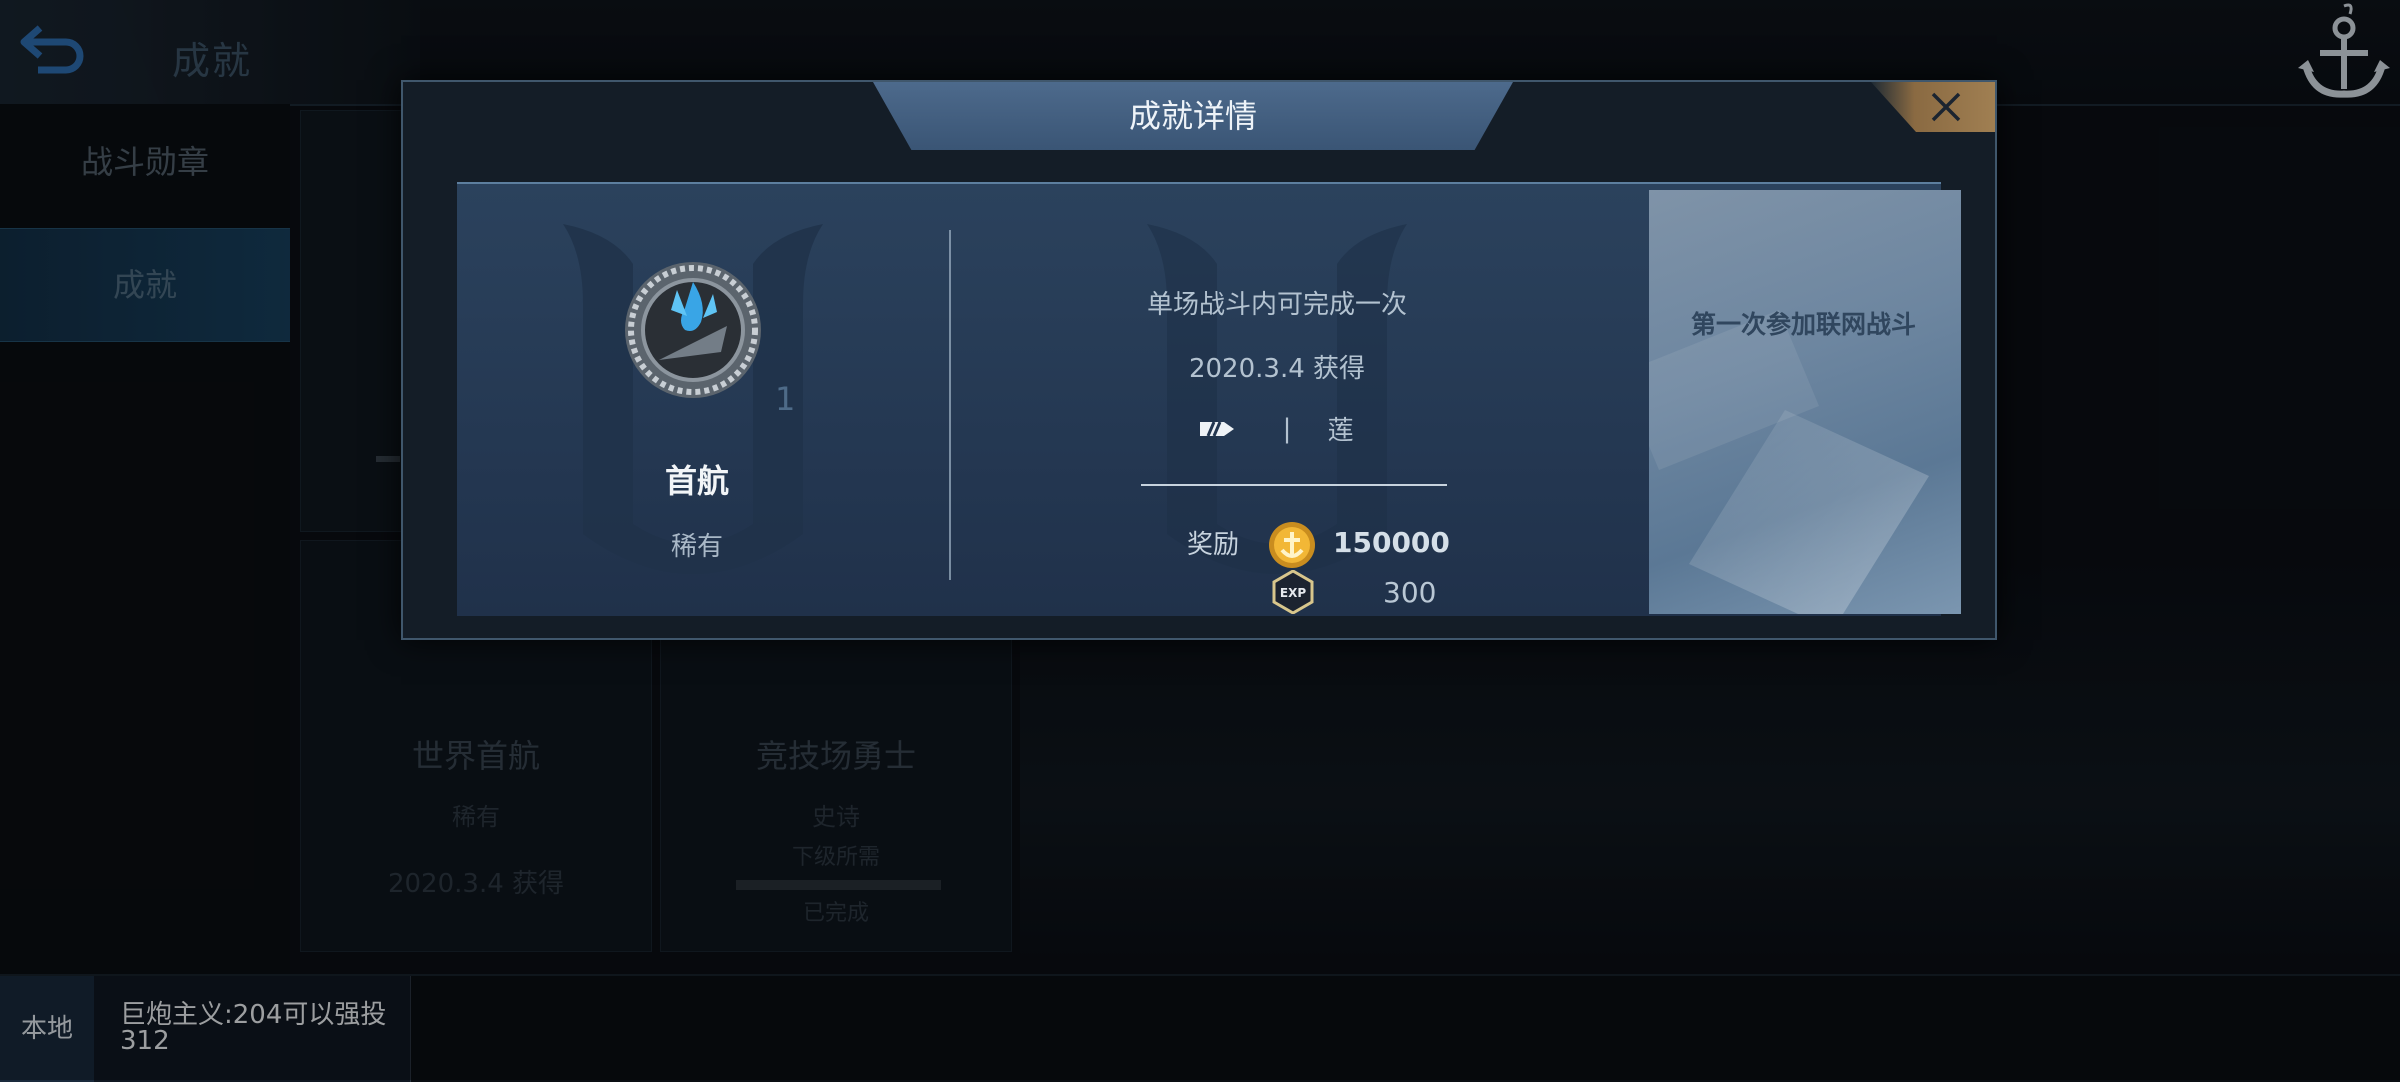 This screenshot has width=2400, height=1082. I want to click on first-voyage-medal-icon, so click(693, 330).